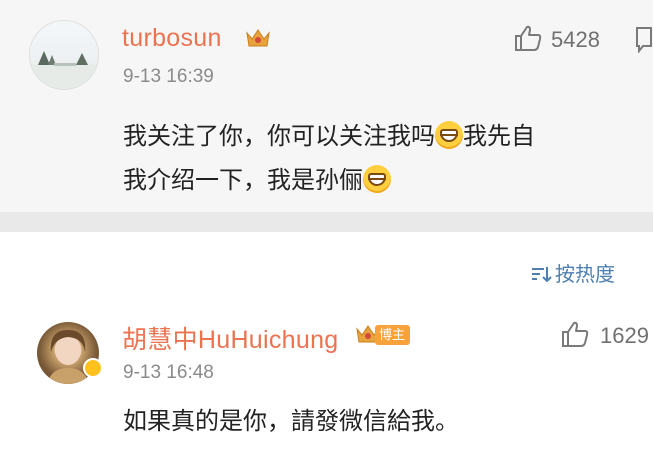 This screenshot has height=449, width=653. What do you see at coordinates (624, 335) in the screenshot?
I see `like-count: 1629` at bounding box center [624, 335].